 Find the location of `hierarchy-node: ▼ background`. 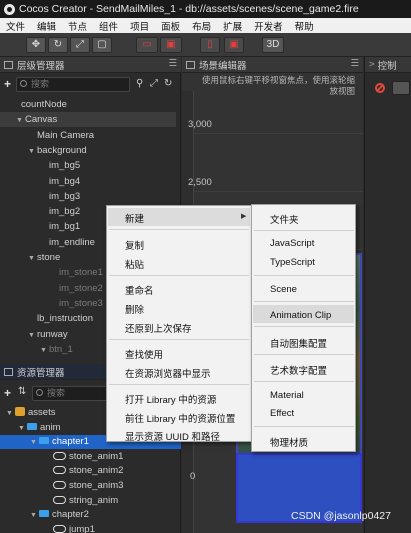

hierarchy-node: ▼ background is located at coordinates (57, 150).